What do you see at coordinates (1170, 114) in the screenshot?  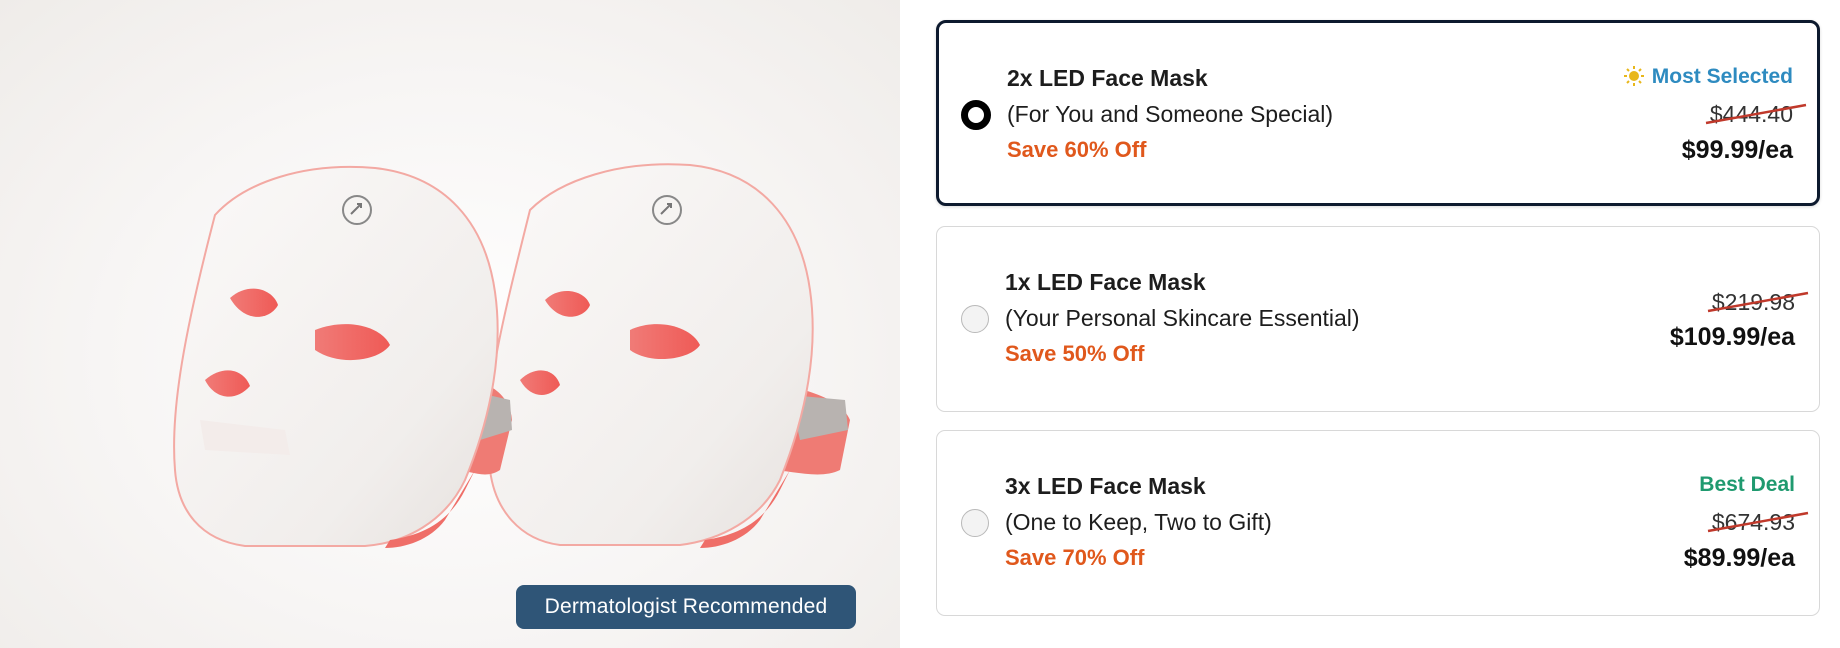 I see `option-subtitle: (For You and Someone Special)` at bounding box center [1170, 114].